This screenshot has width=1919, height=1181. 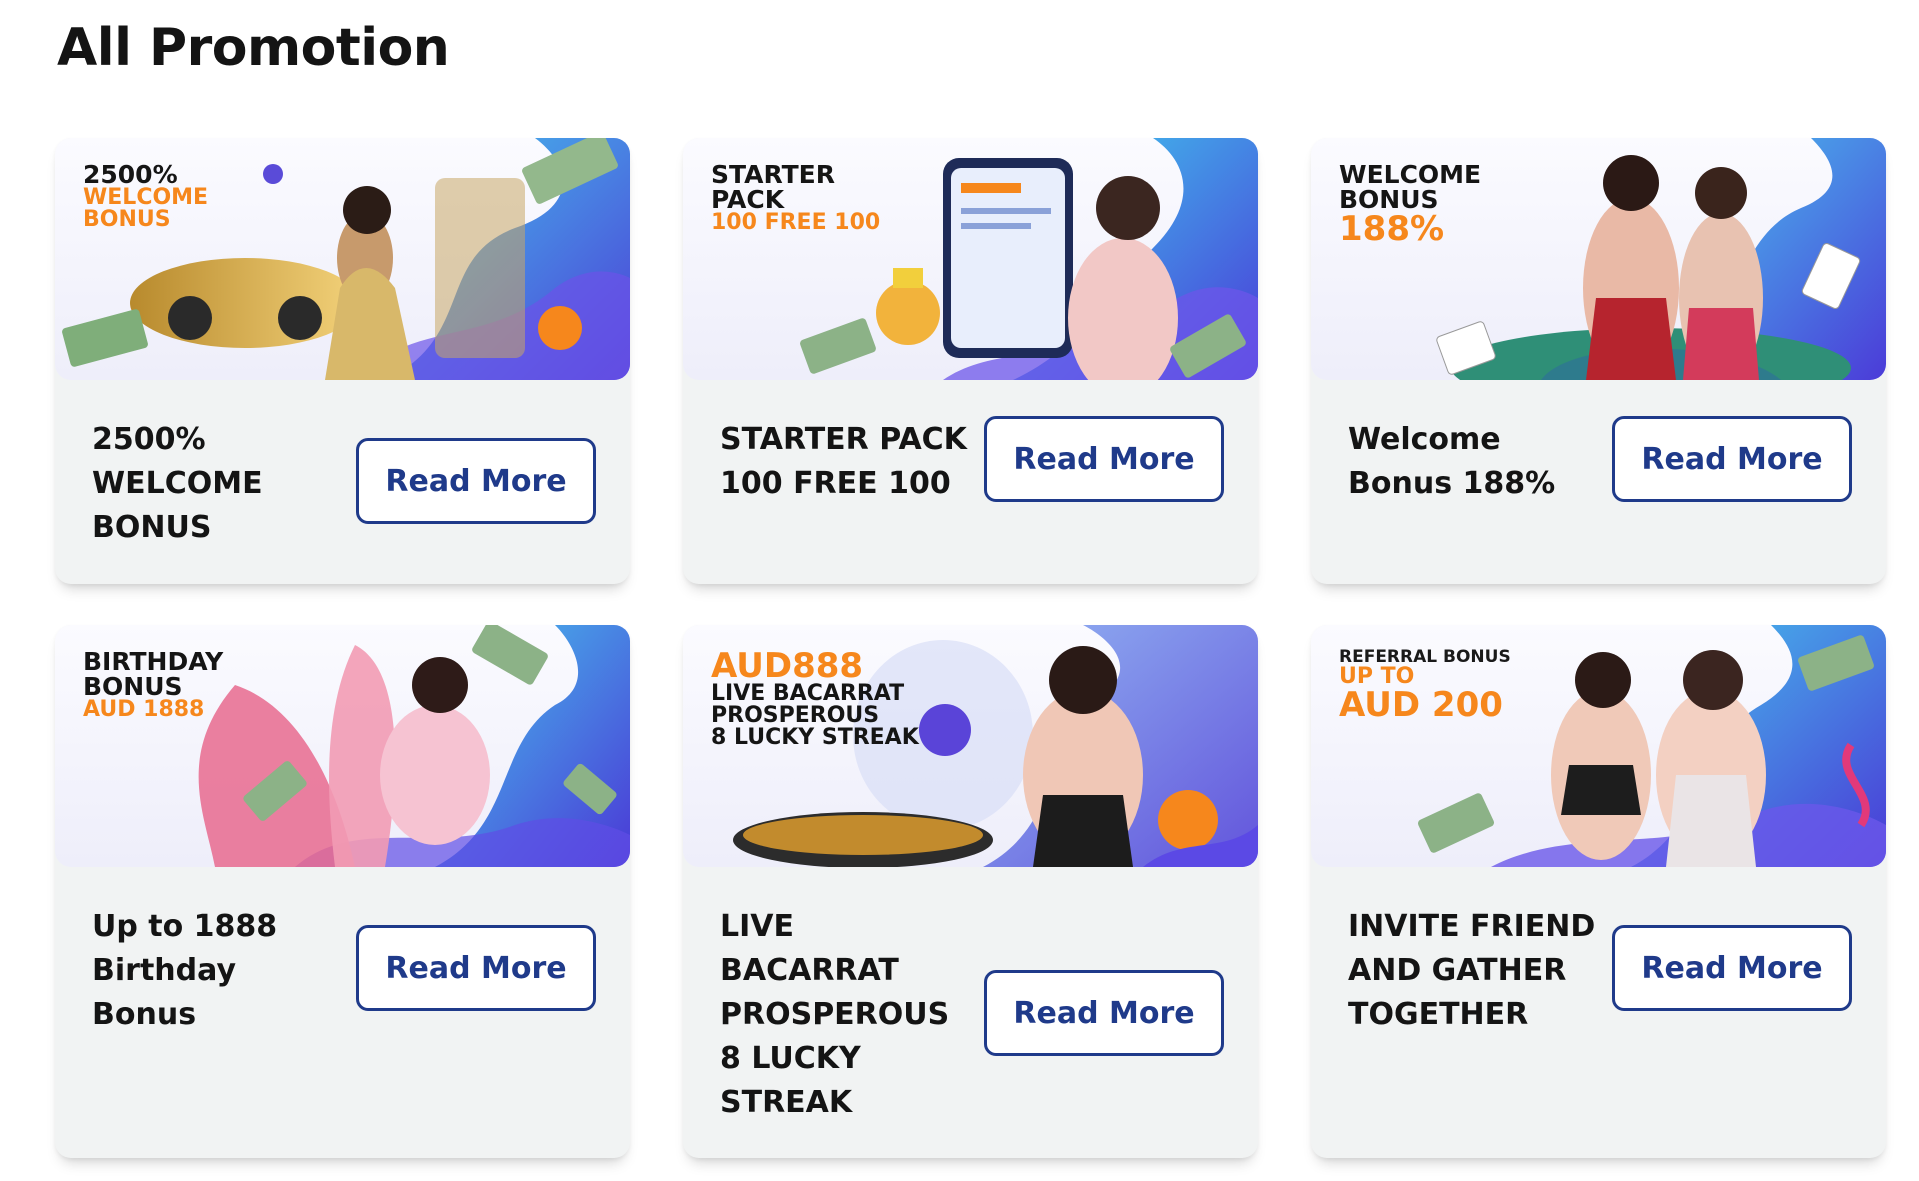 I want to click on title-line: Welcome, so click(x=1424, y=439).